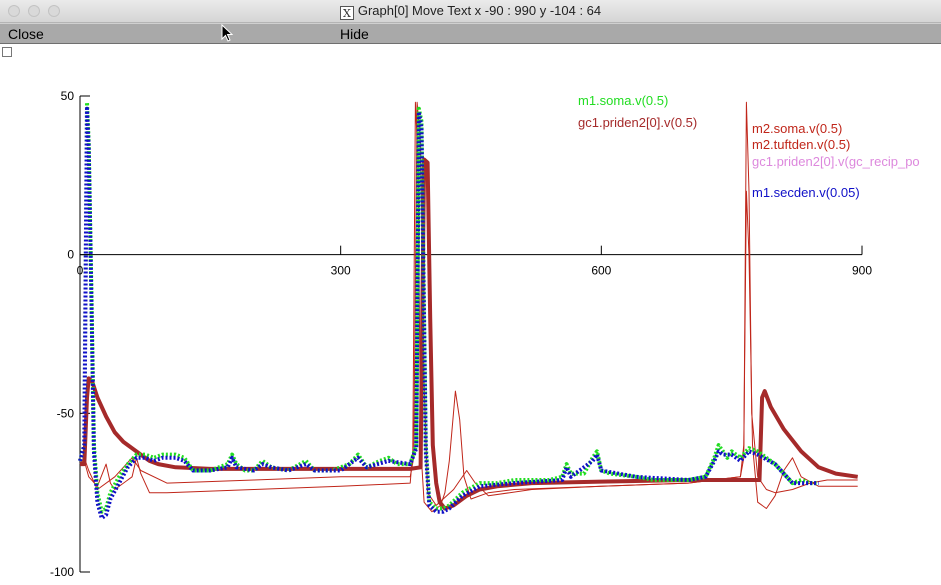  I want to click on x11-icon: X, so click(346, 13).